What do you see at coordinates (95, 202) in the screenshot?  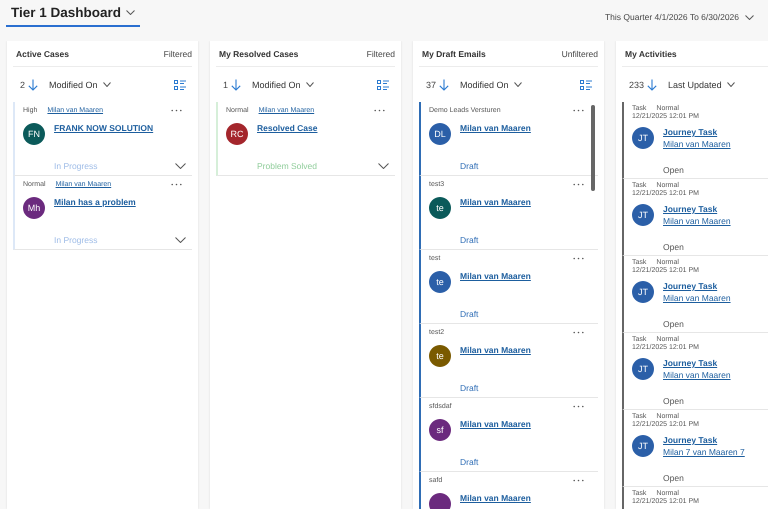 I see `record-title-link: Milan has a problem` at bounding box center [95, 202].